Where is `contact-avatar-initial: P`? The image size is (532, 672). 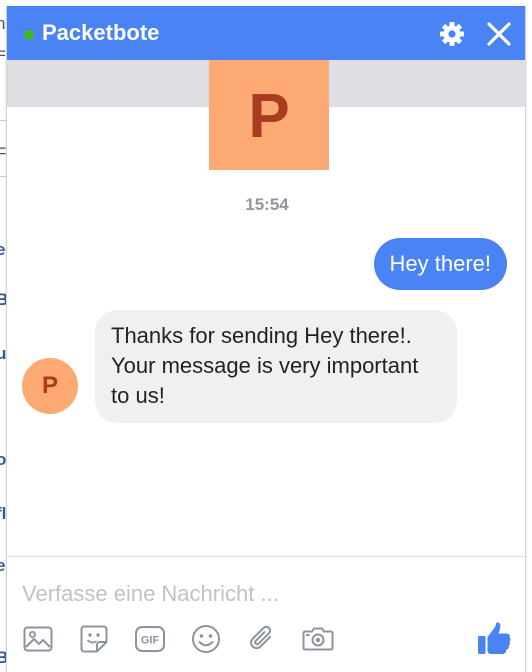
contact-avatar-initial: P is located at coordinates (49, 385).